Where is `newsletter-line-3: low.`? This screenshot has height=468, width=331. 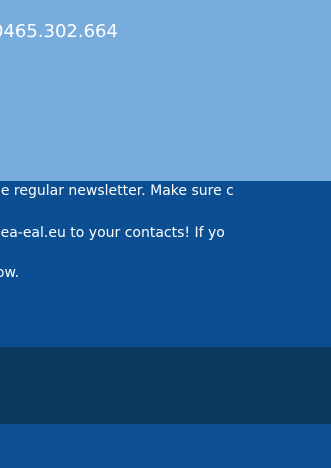
newsletter-line-3: low. is located at coordinates (10, 273).